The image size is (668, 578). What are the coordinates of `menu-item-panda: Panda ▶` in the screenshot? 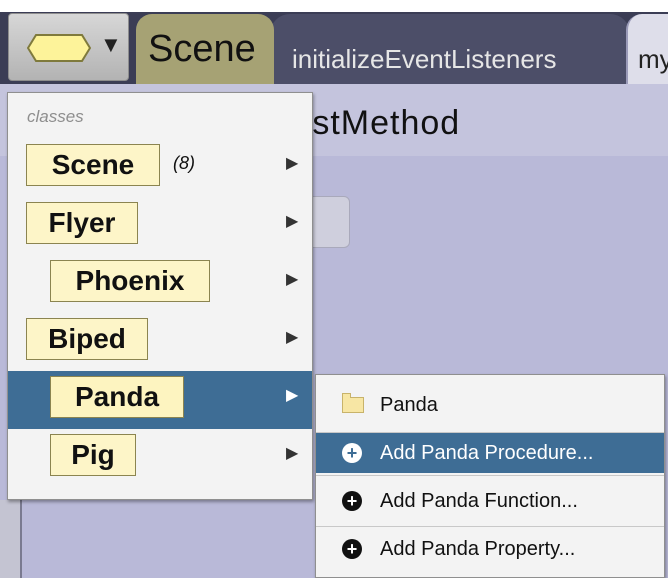 It's located at (160, 400).